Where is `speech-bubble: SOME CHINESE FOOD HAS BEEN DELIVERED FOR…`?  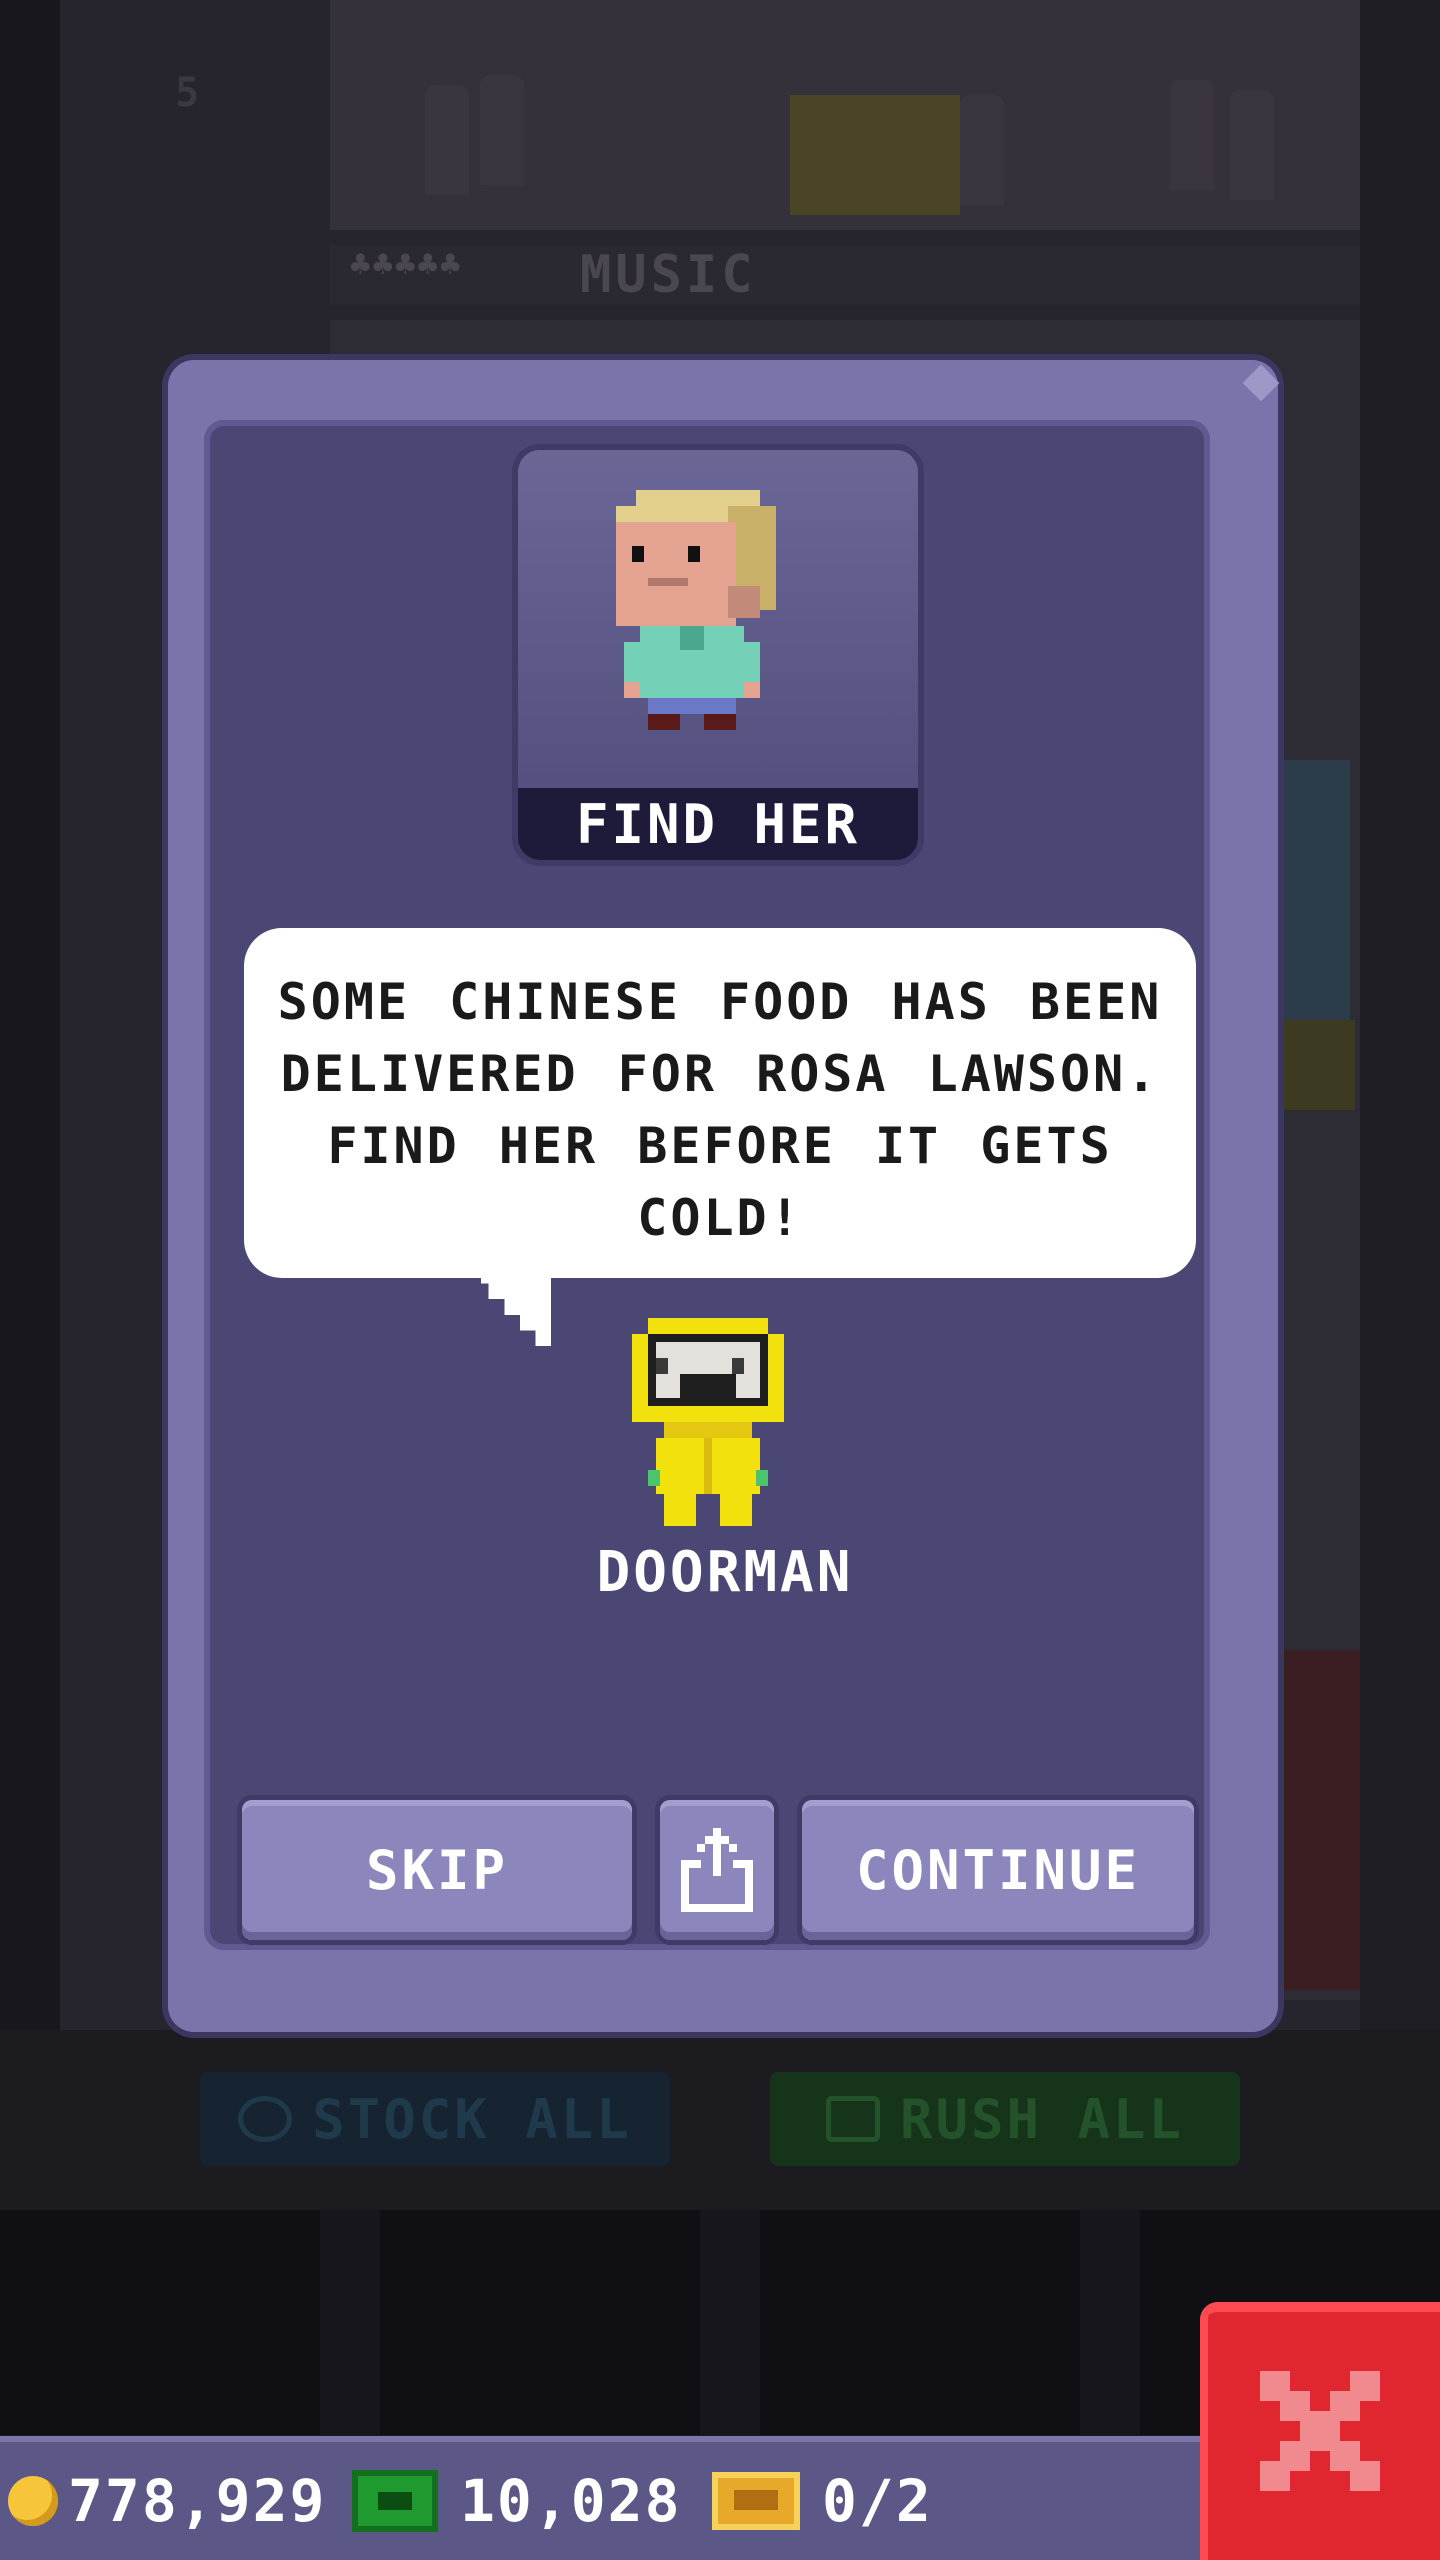
speech-bubble: SOME CHINESE FOOD HAS BEEN DELIVERED FOR… is located at coordinates (720, 1103).